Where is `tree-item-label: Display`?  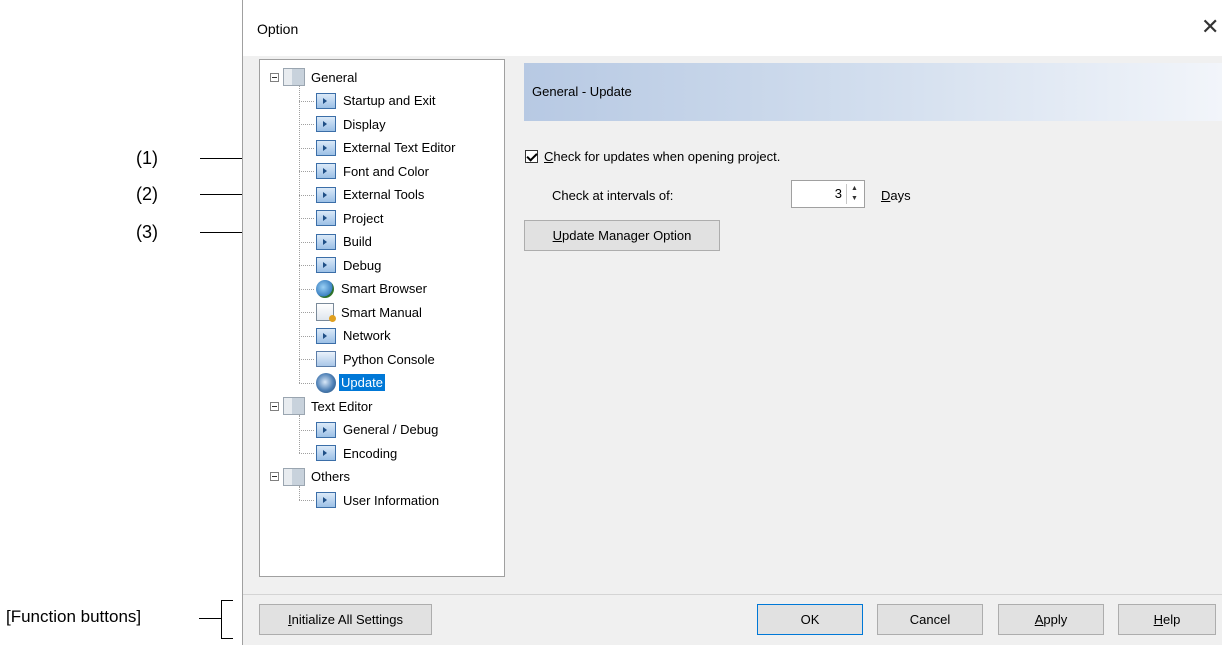
tree-item-label: Display is located at coordinates (364, 124).